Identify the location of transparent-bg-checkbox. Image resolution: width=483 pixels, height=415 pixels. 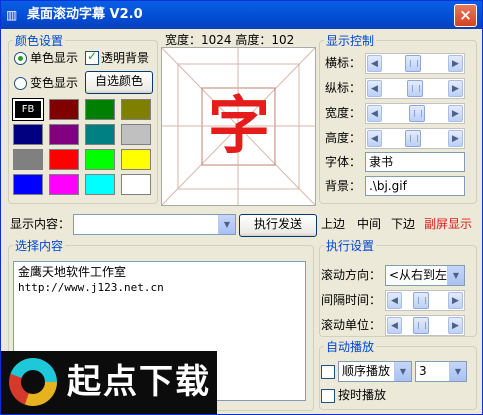
(92, 57).